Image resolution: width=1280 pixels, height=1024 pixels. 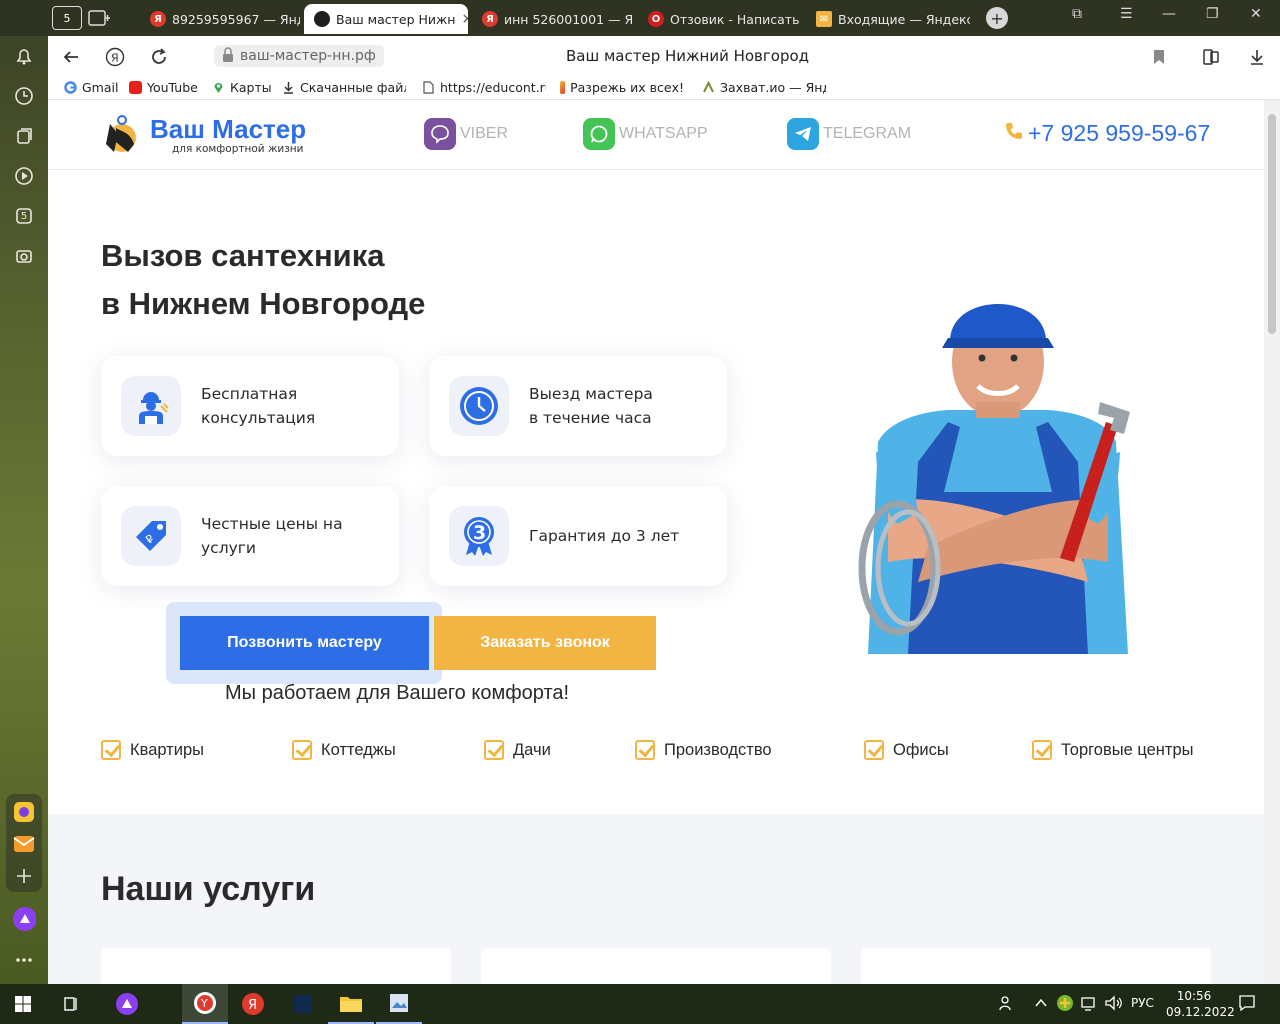 I want to click on add-app-icon, so click(x=24, y=876).